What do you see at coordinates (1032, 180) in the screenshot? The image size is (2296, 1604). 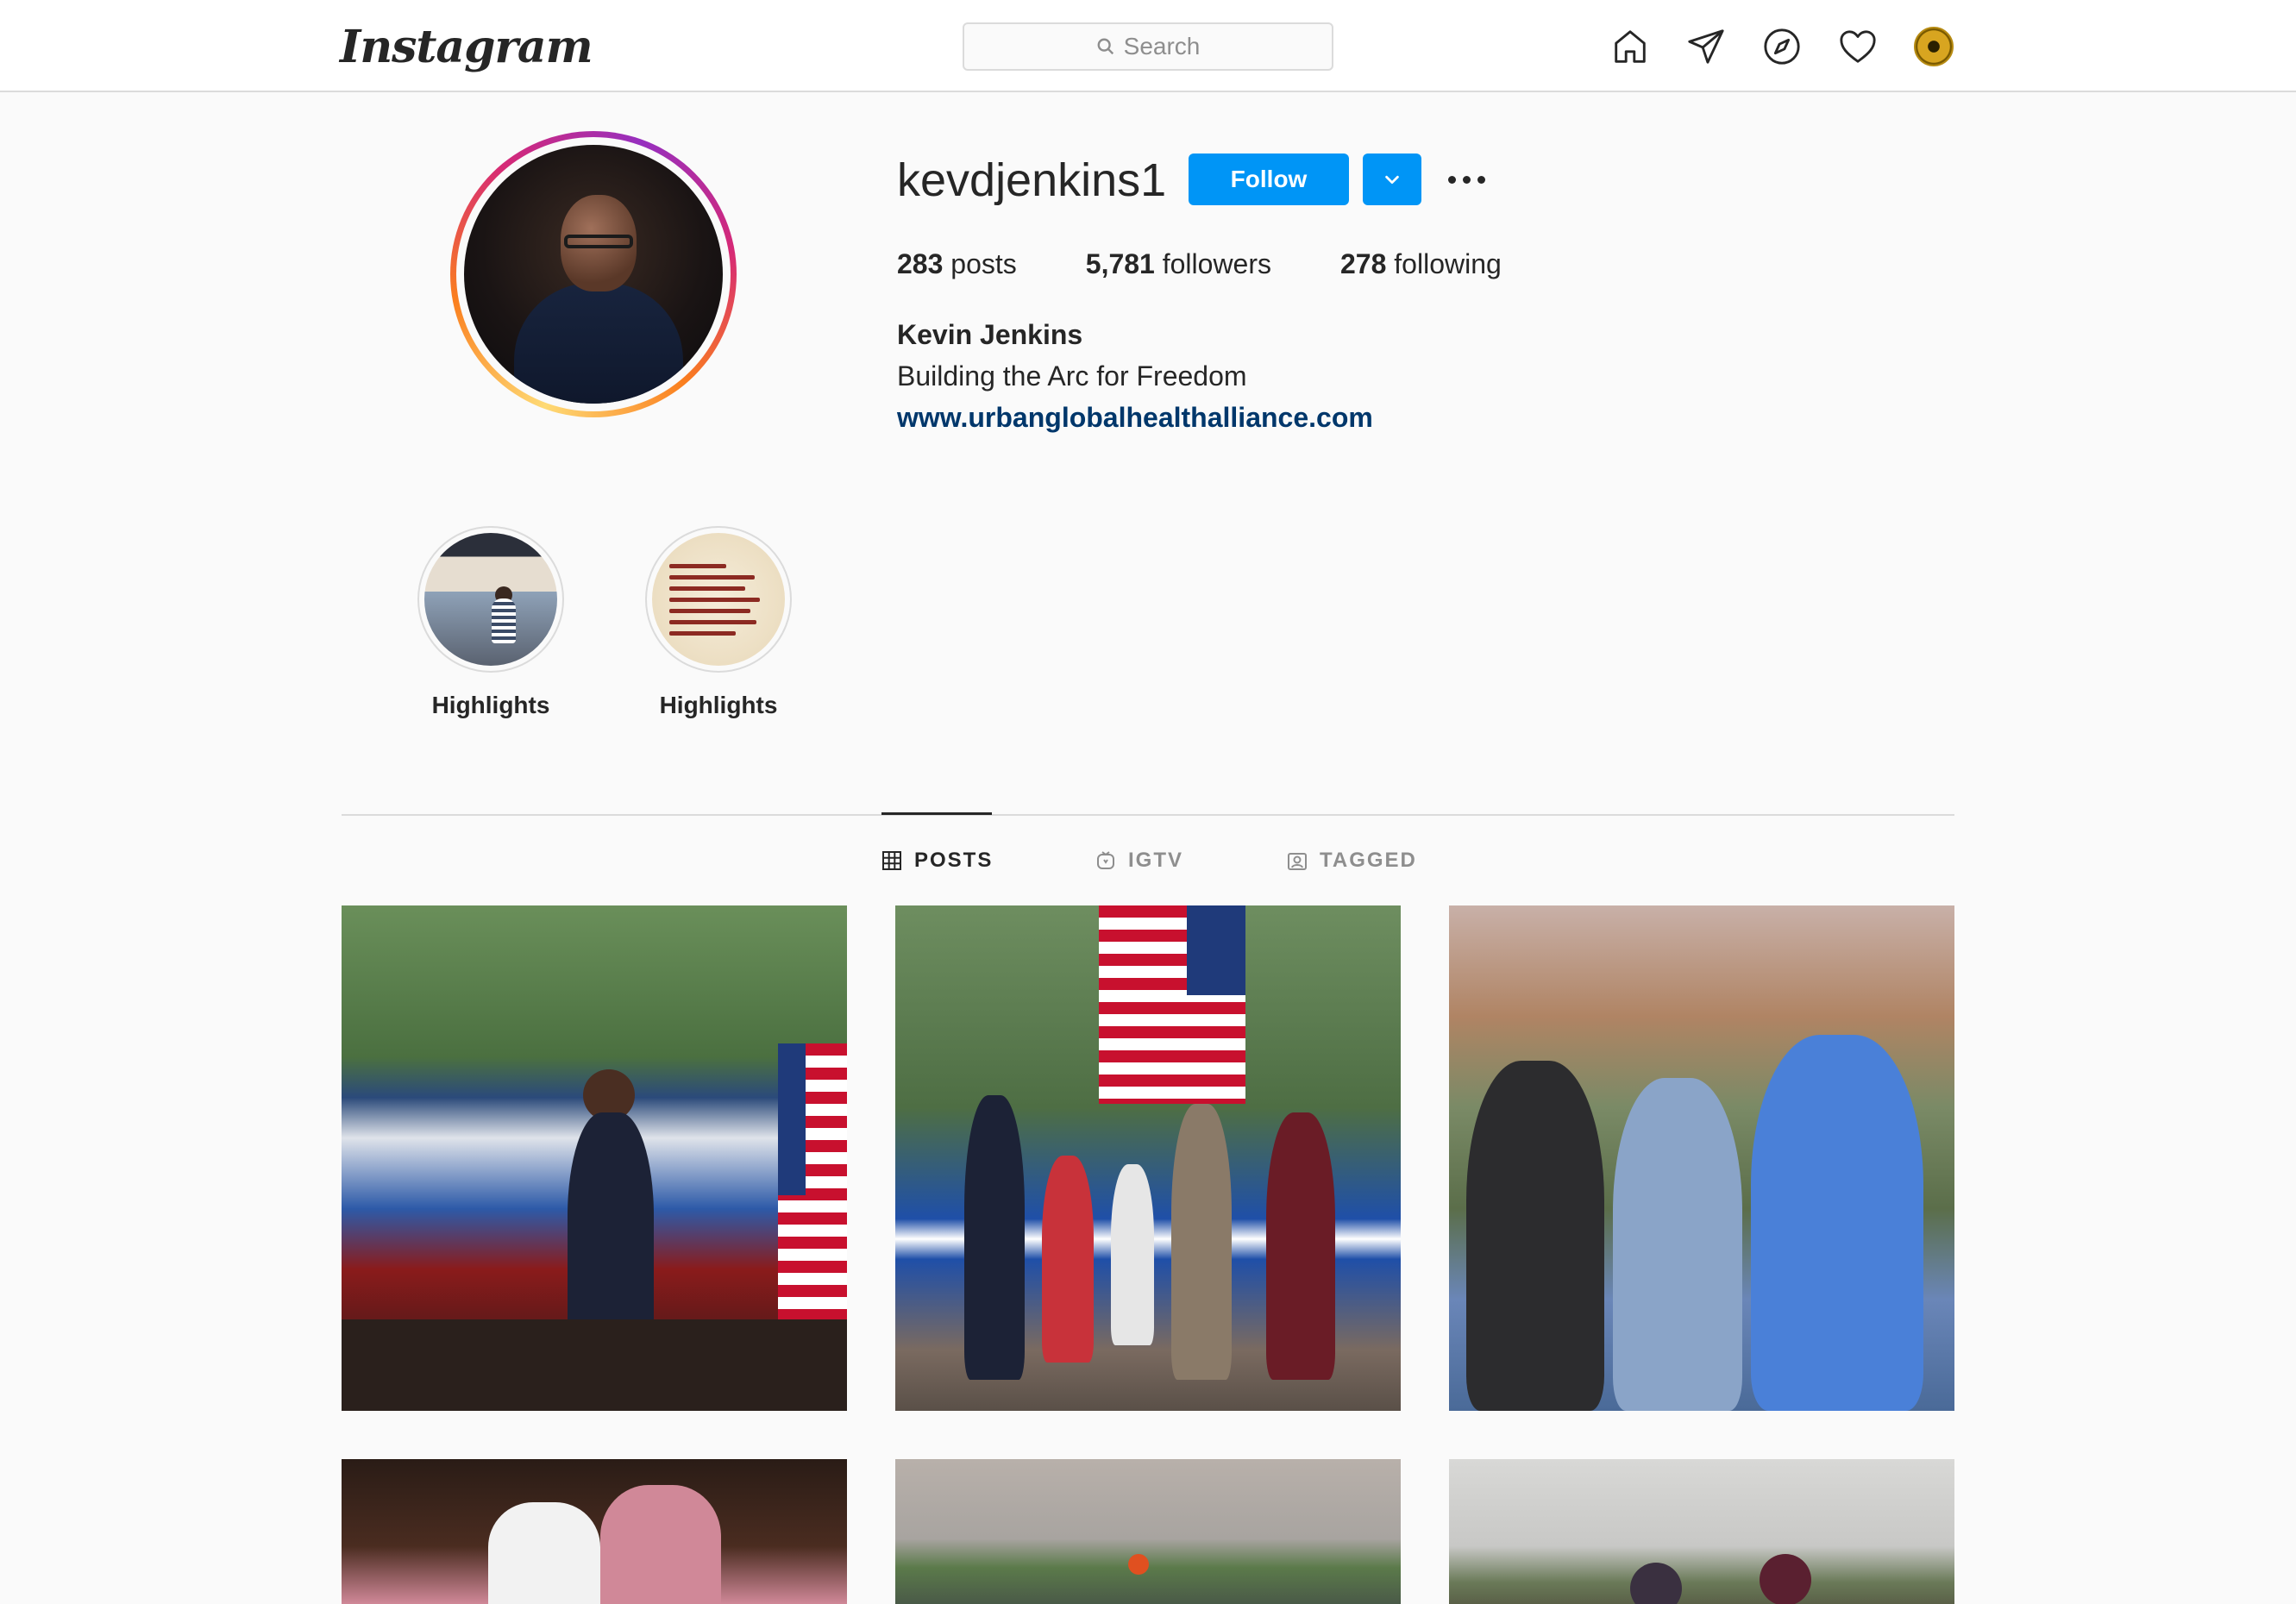 I see `profile-username: kevdjenkins1` at bounding box center [1032, 180].